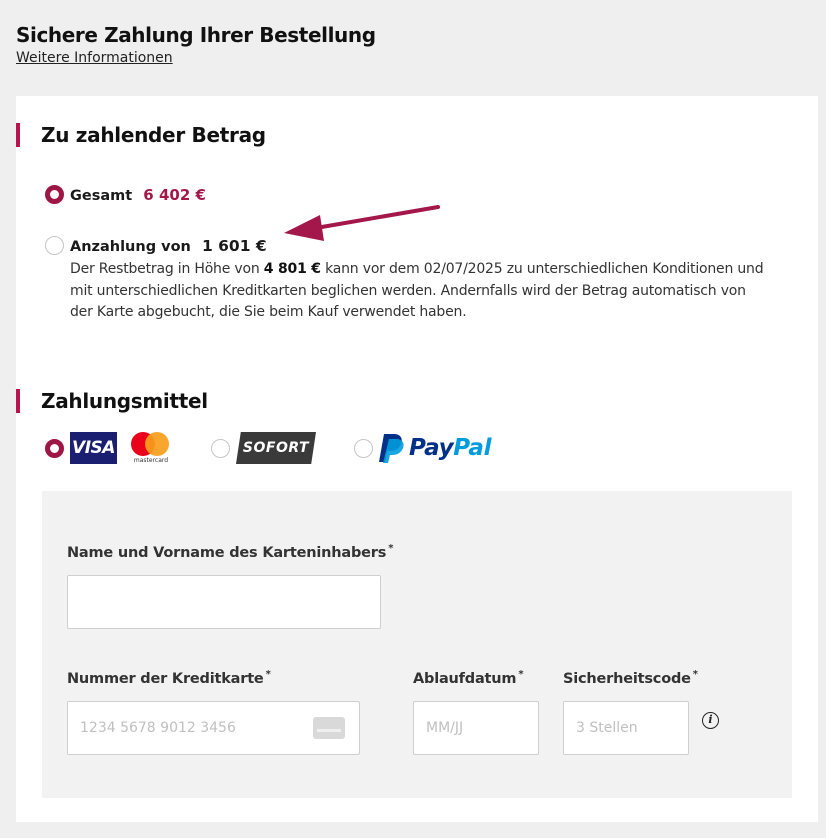 Image resolution: width=826 pixels, height=838 pixels. What do you see at coordinates (468, 678) in the screenshot?
I see `expiry-label: Ablaufdatum *` at bounding box center [468, 678].